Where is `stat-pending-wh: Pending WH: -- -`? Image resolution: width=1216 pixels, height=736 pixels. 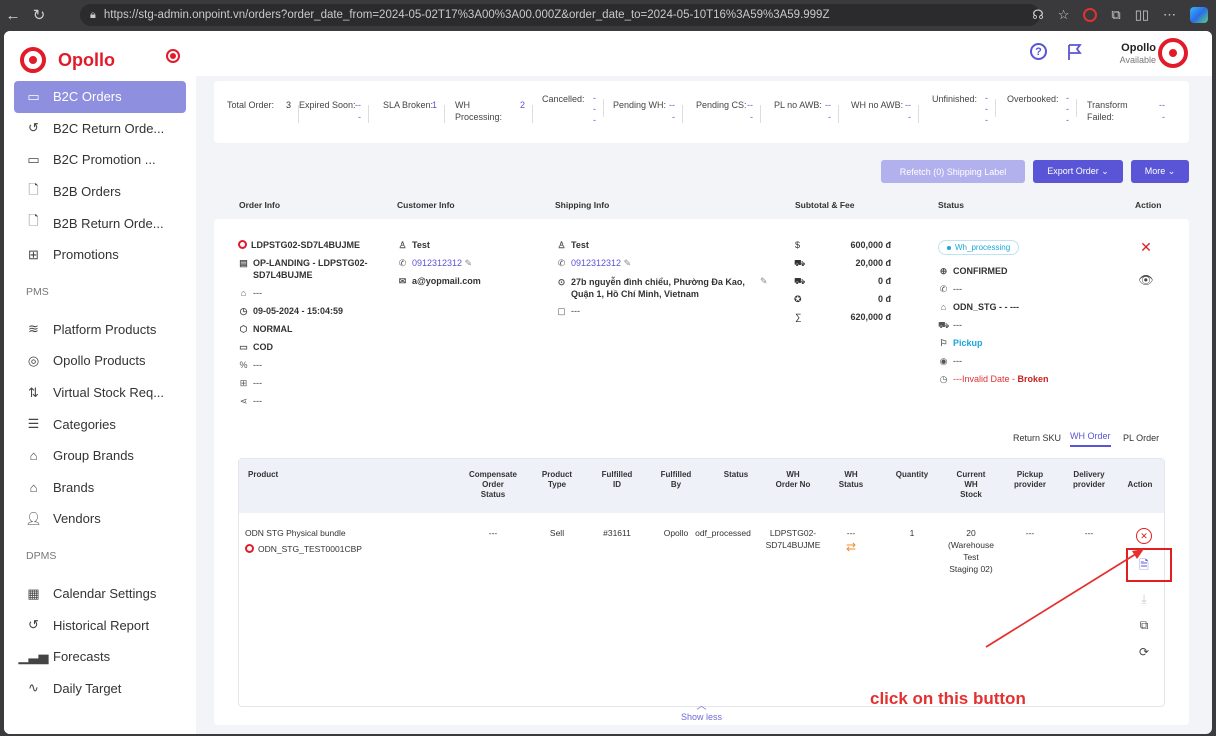 stat-pending-wh: Pending WH: -- - is located at coordinates (648, 112).